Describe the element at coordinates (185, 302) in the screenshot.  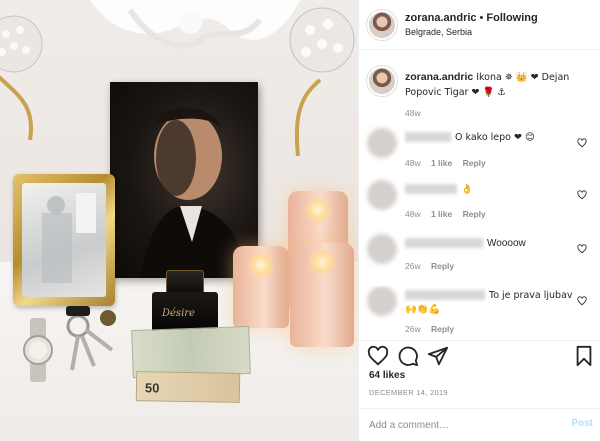
I see `perfume-bottle: Désire` at that location.